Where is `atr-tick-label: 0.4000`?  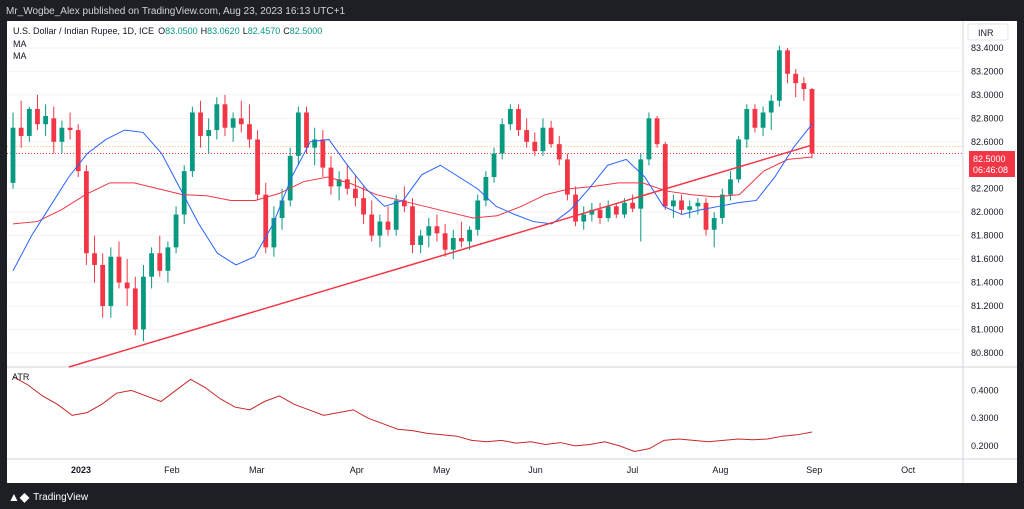 atr-tick-label: 0.4000 is located at coordinates (985, 390).